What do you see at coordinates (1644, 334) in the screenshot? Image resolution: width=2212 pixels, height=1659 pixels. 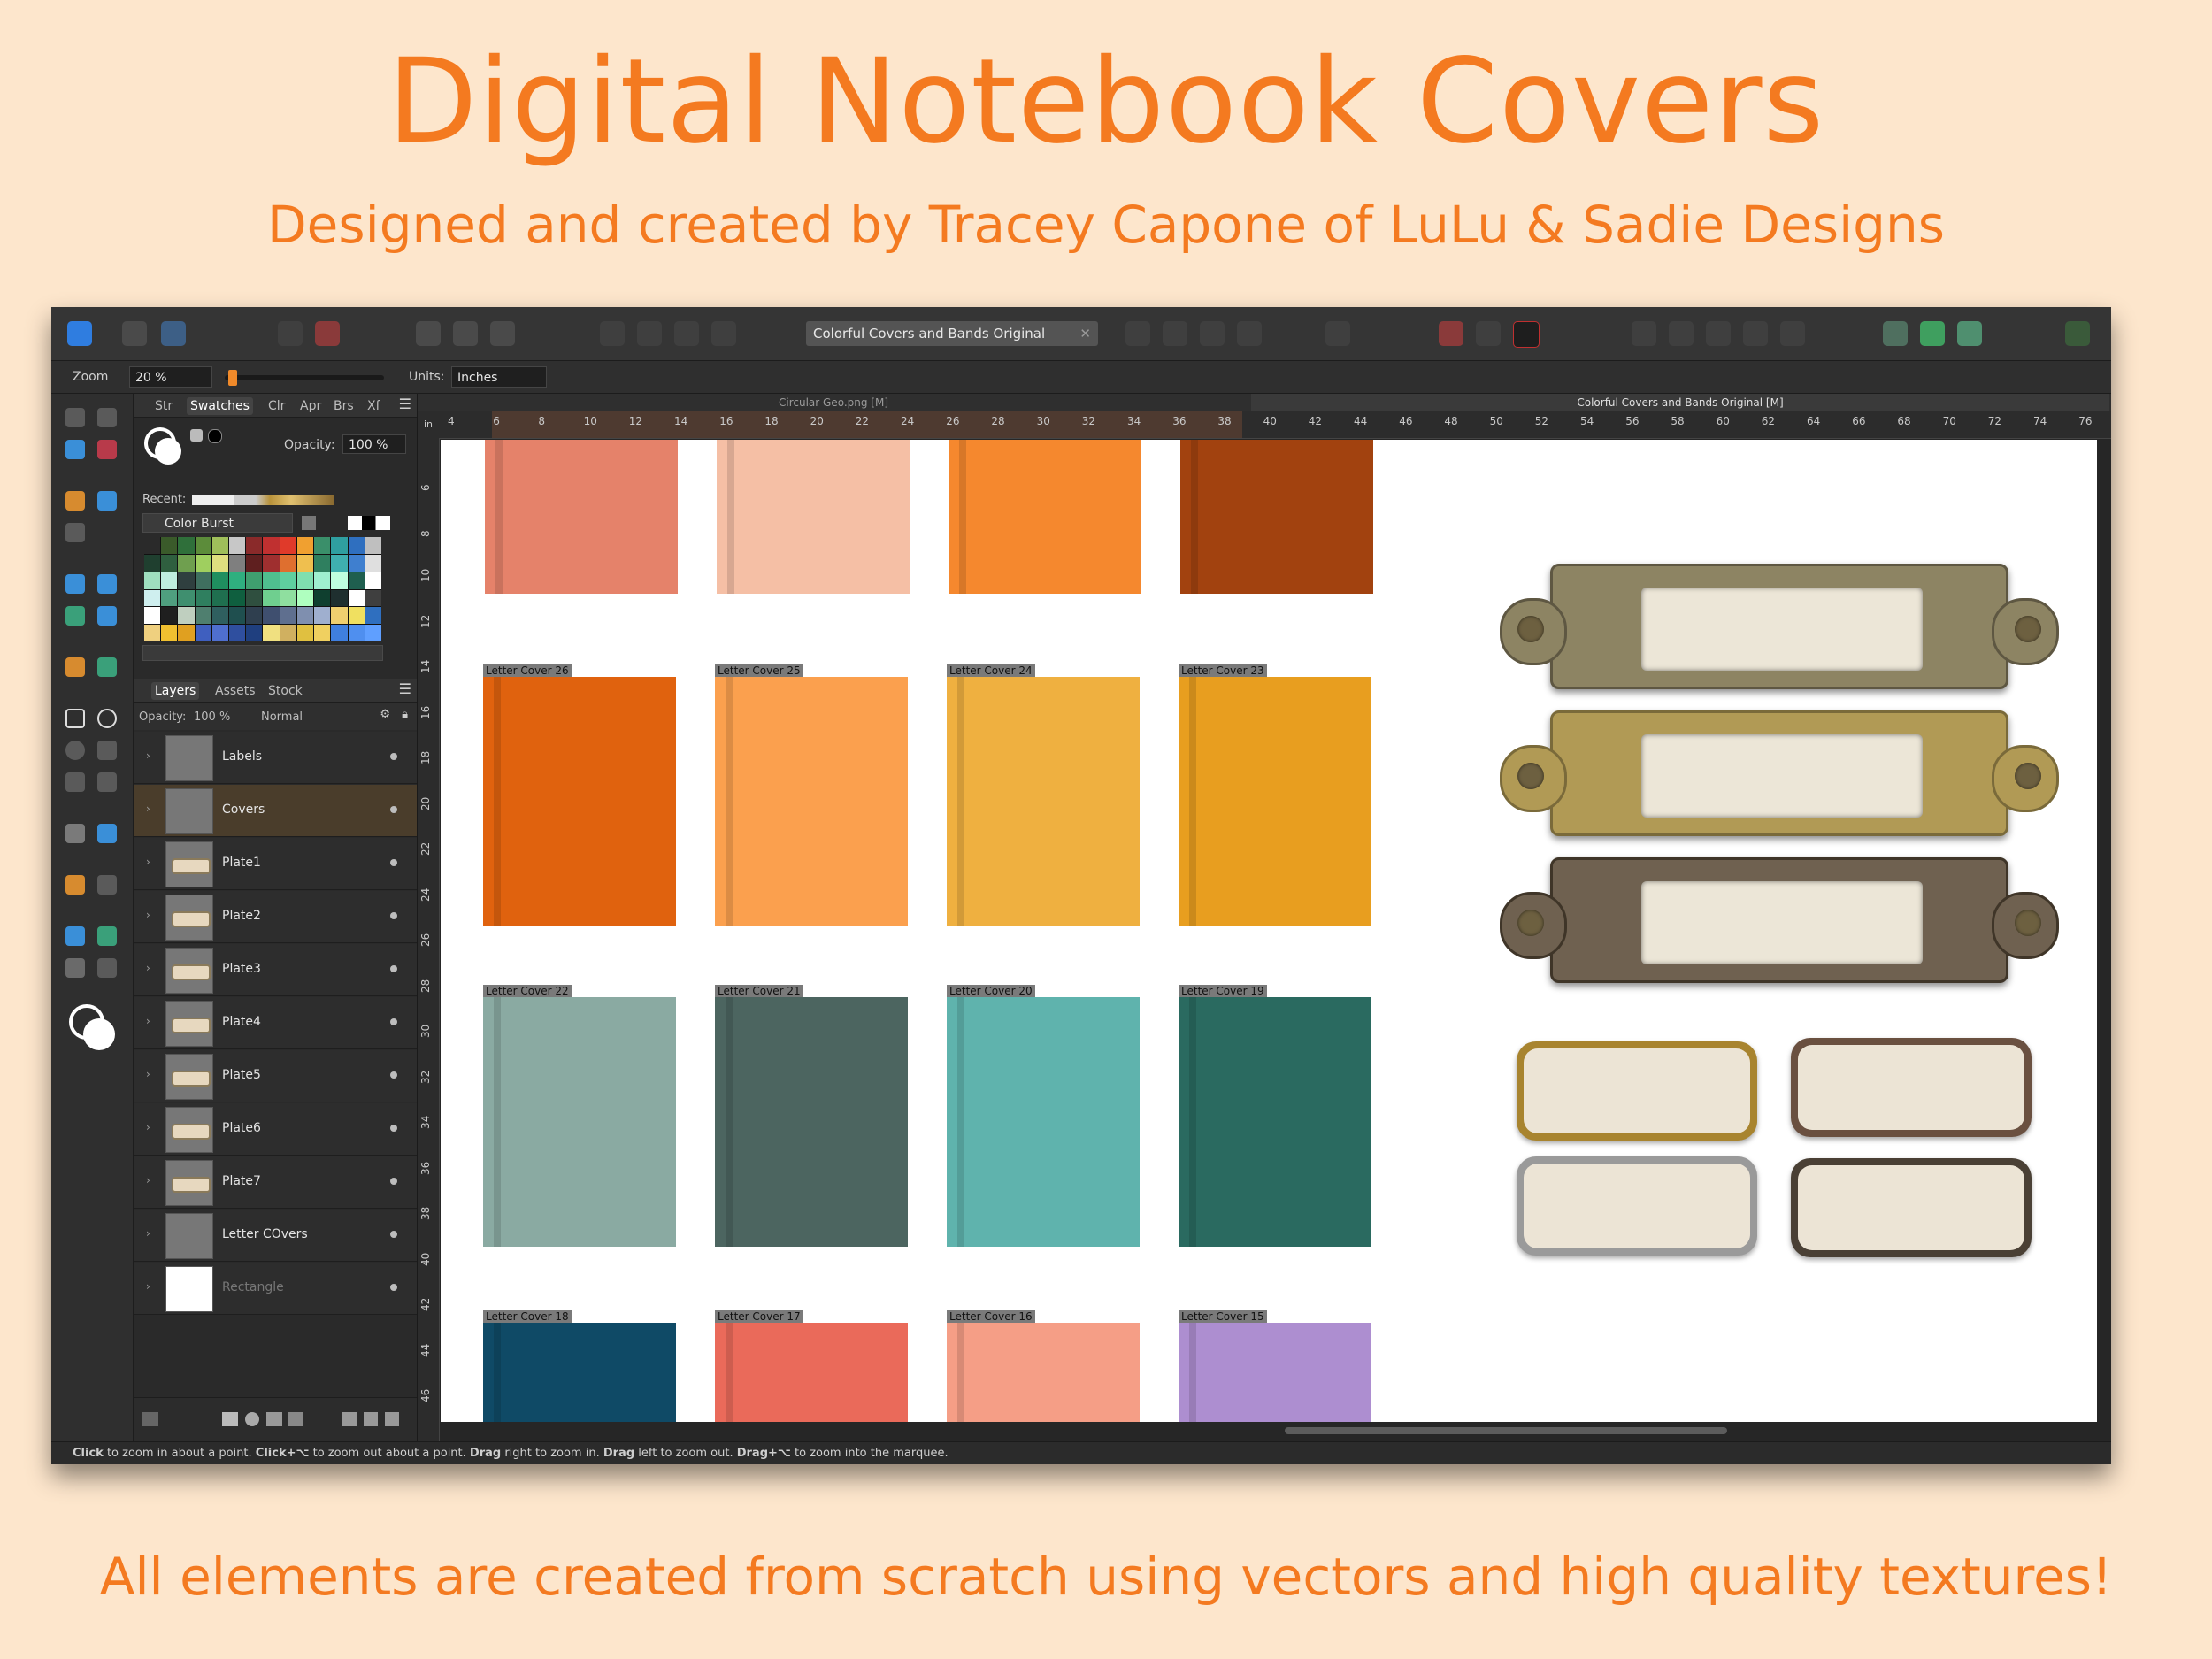 I see `boolean-add-icon` at bounding box center [1644, 334].